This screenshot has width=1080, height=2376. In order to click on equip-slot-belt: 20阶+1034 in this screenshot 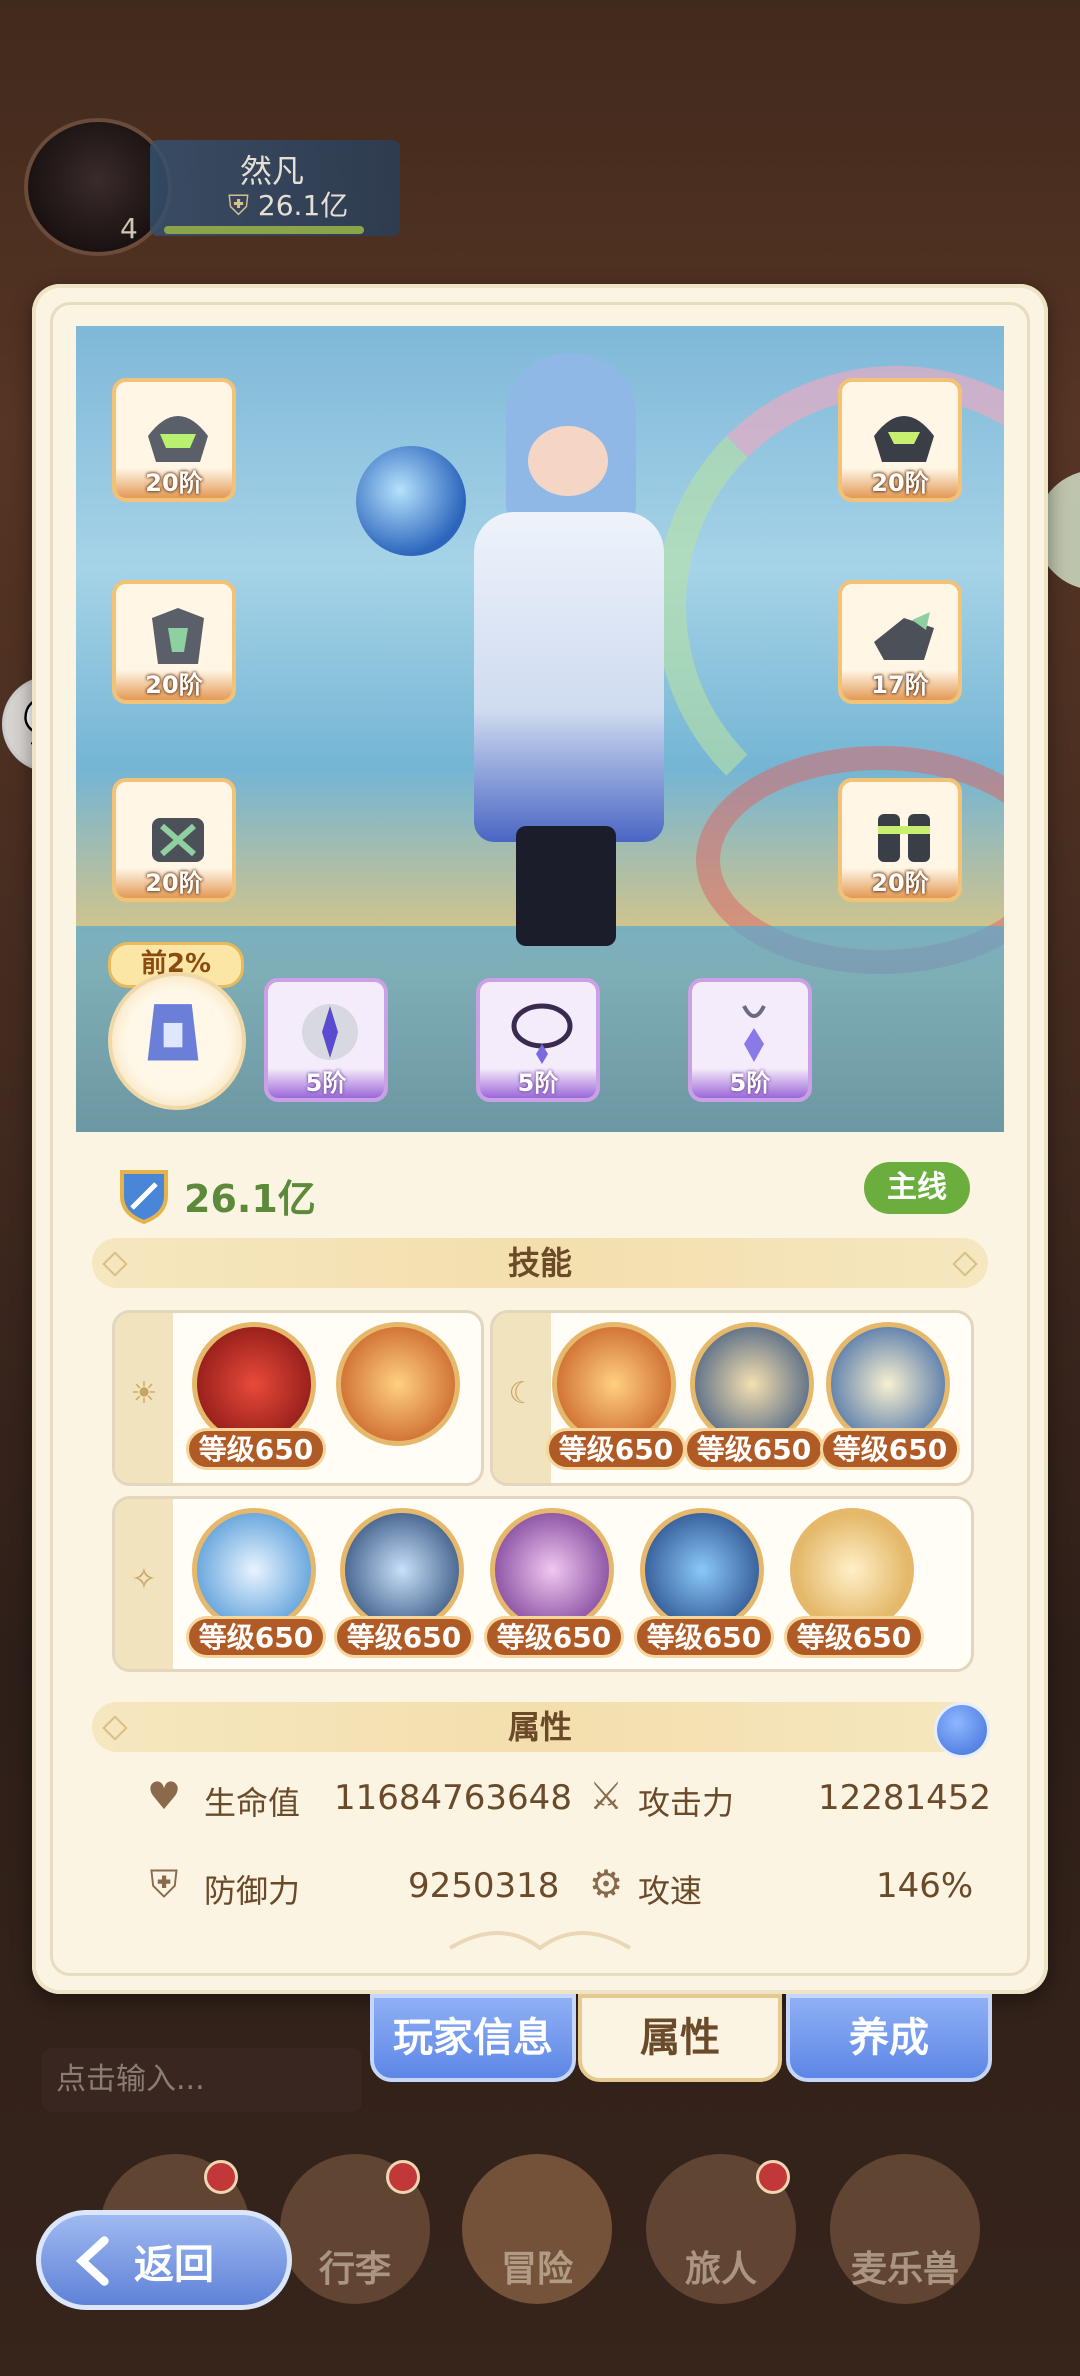, I will do `click(174, 840)`.